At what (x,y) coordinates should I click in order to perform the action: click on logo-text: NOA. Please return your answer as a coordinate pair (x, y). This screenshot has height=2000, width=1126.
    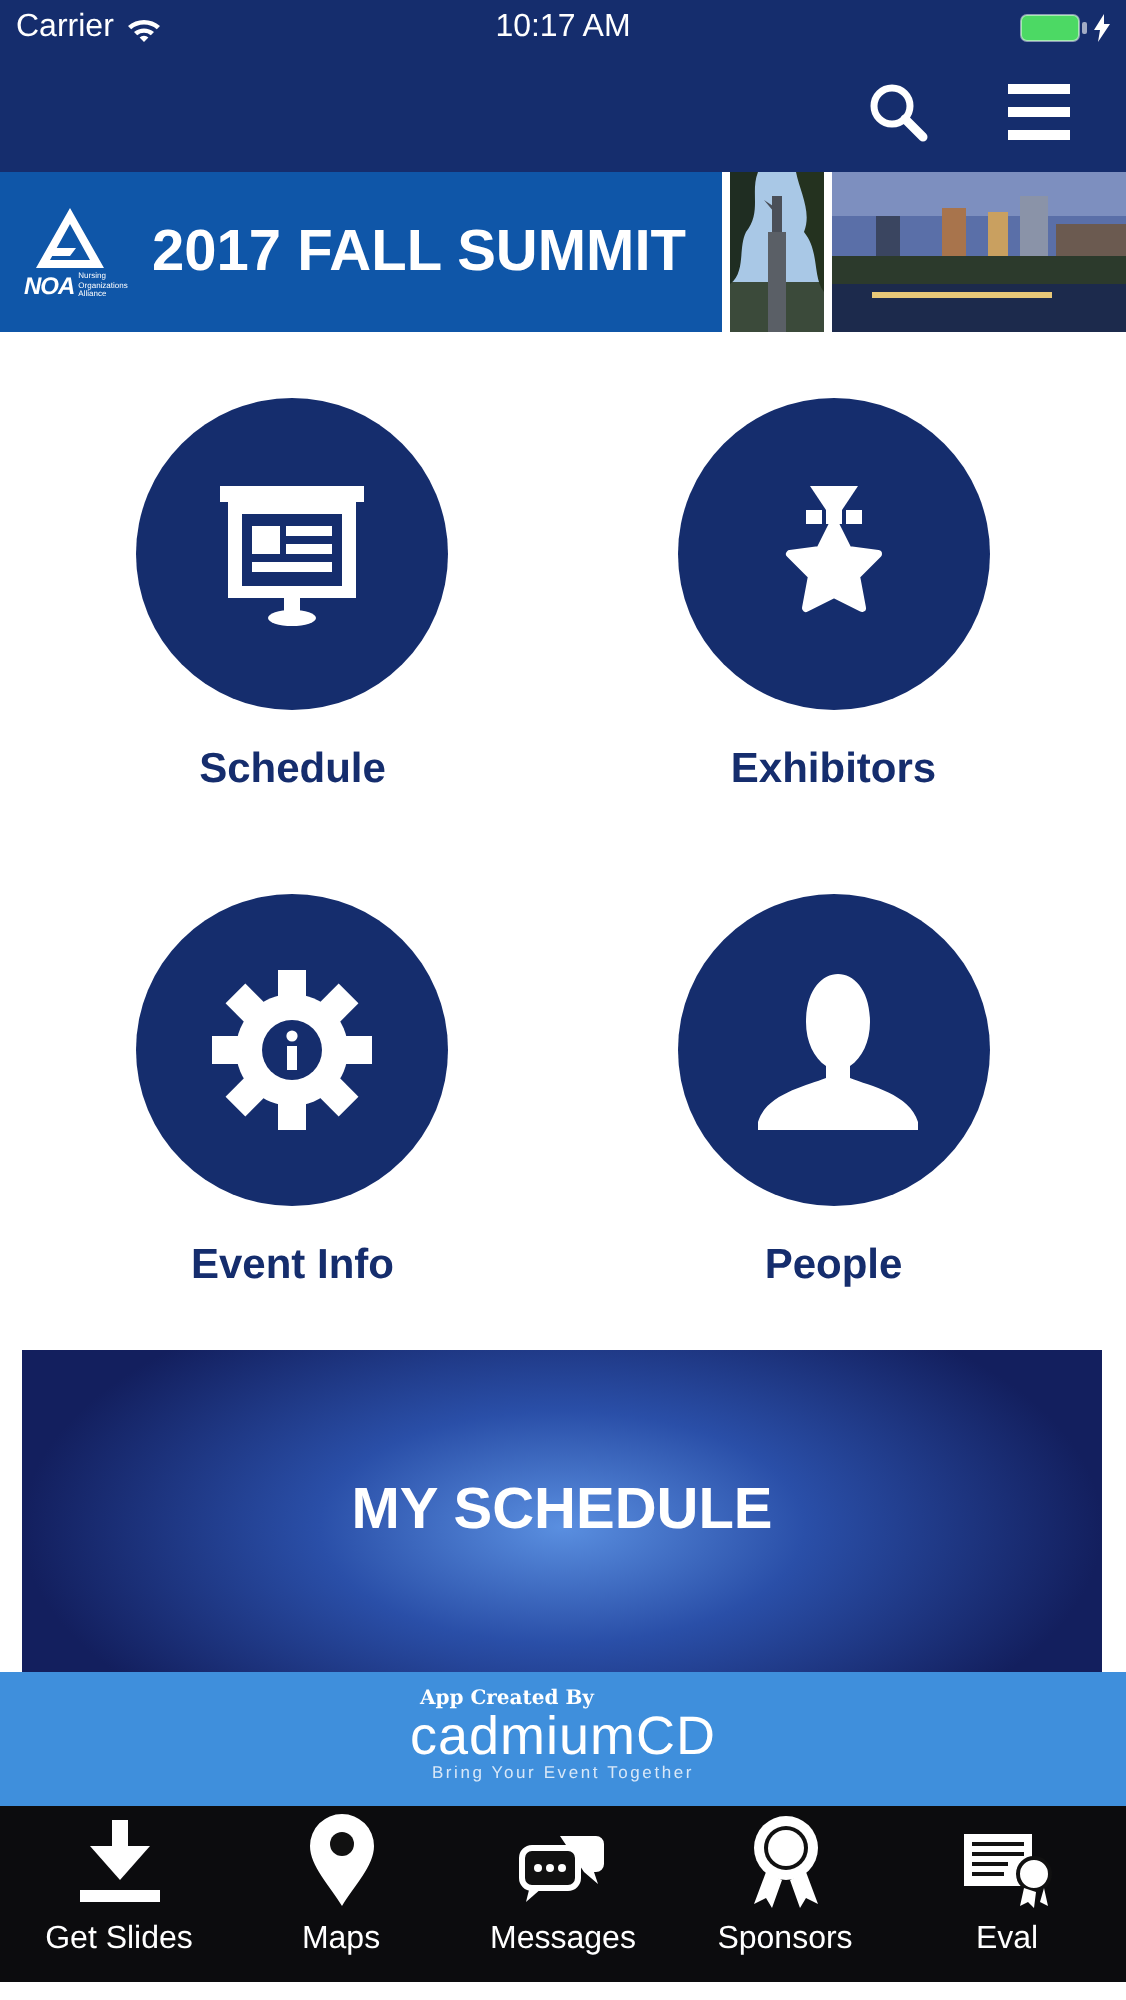
    Looking at the image, I should click on (49, 285).